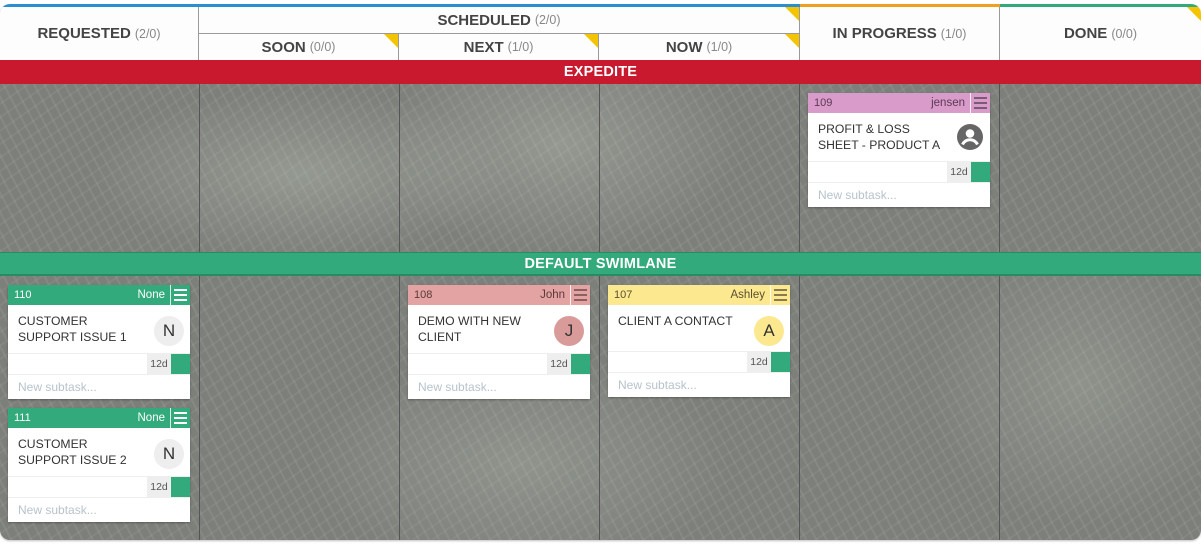  What do you see at coordinates (675, 321) in the screenshot?
I see `card-title: CLIENT A CONTACT` at bounding box center [675, 321].